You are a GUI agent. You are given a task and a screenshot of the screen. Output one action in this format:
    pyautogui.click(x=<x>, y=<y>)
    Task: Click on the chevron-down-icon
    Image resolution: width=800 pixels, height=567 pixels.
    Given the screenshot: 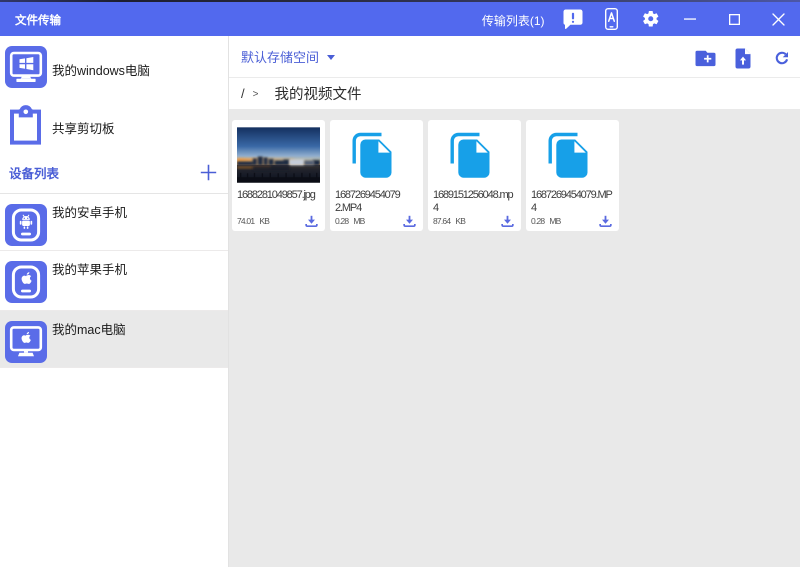 What is the action you would take?
    pyautogui.click(x=331, y=57)
    